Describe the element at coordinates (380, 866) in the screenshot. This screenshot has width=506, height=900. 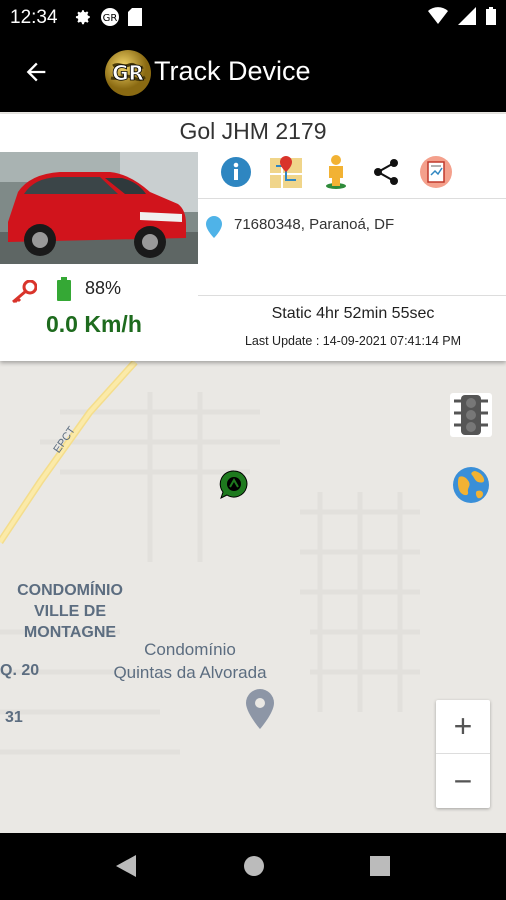
I see `nav-recents-icon` at that location.